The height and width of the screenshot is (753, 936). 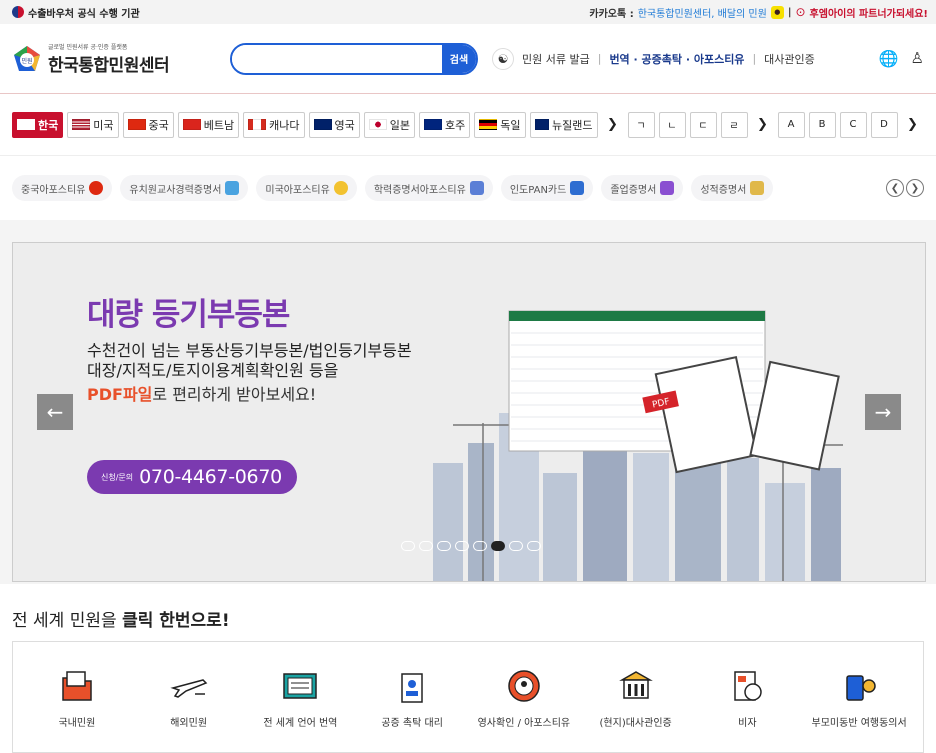 What do you see at coordinates (702, 12) in the screenshot?
I see `kakao-link: 한국통합민원센터, 배달의 민원` at bounding box center [702, 12].